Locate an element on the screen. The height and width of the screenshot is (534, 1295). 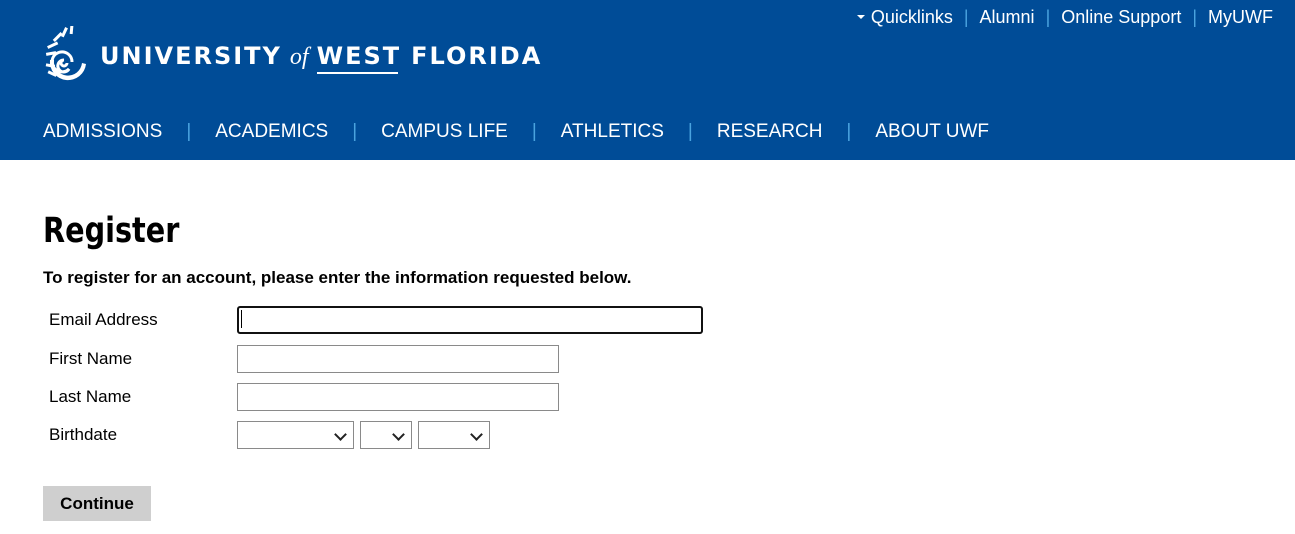
uwf-logo: UNIVERSITY of WEST FLORIDA is located at coordinates (292, 56).